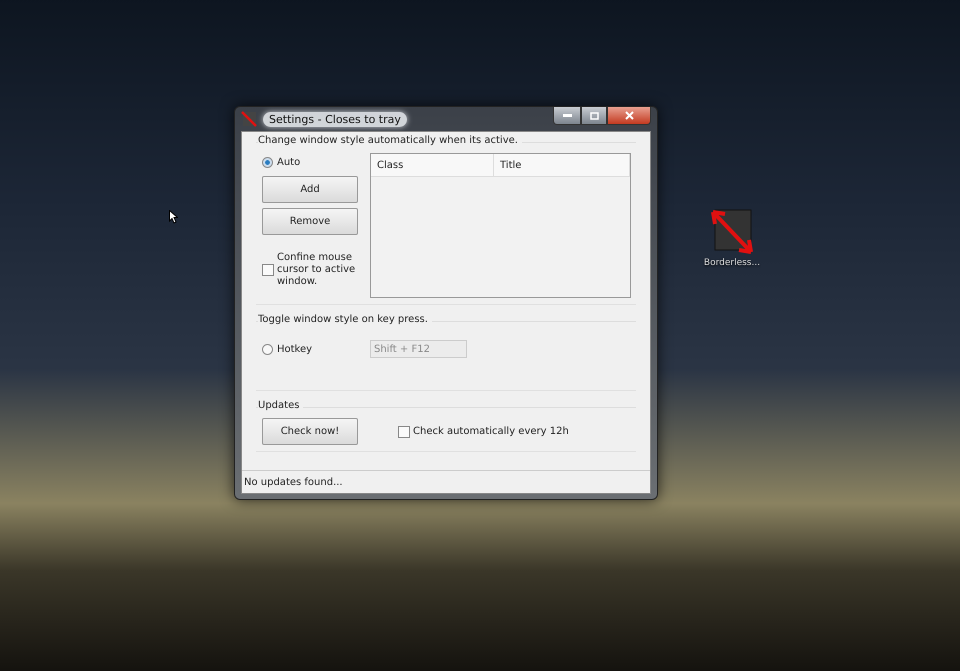 This screenshot has width=960, height=671. I want to click on checkbox-label: Check automatically every 12h, so click(491, 431).